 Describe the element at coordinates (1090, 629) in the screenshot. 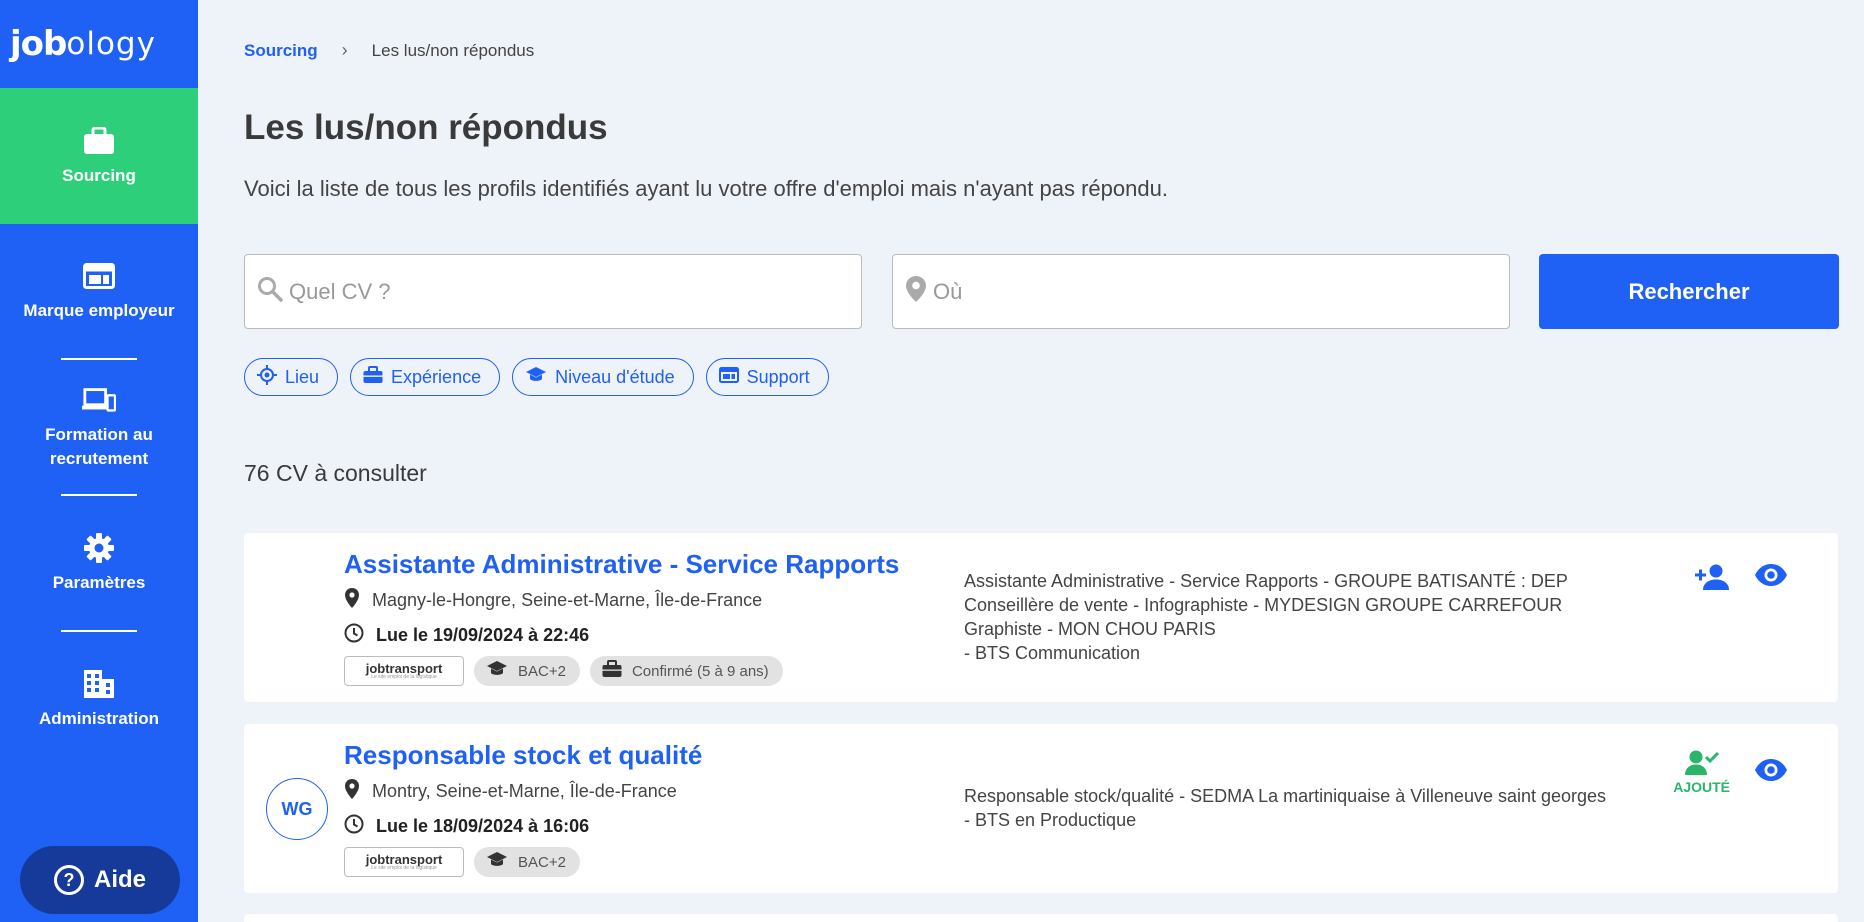

I see `description-line: Graphiste - MON CHOU PARIS` at that location.